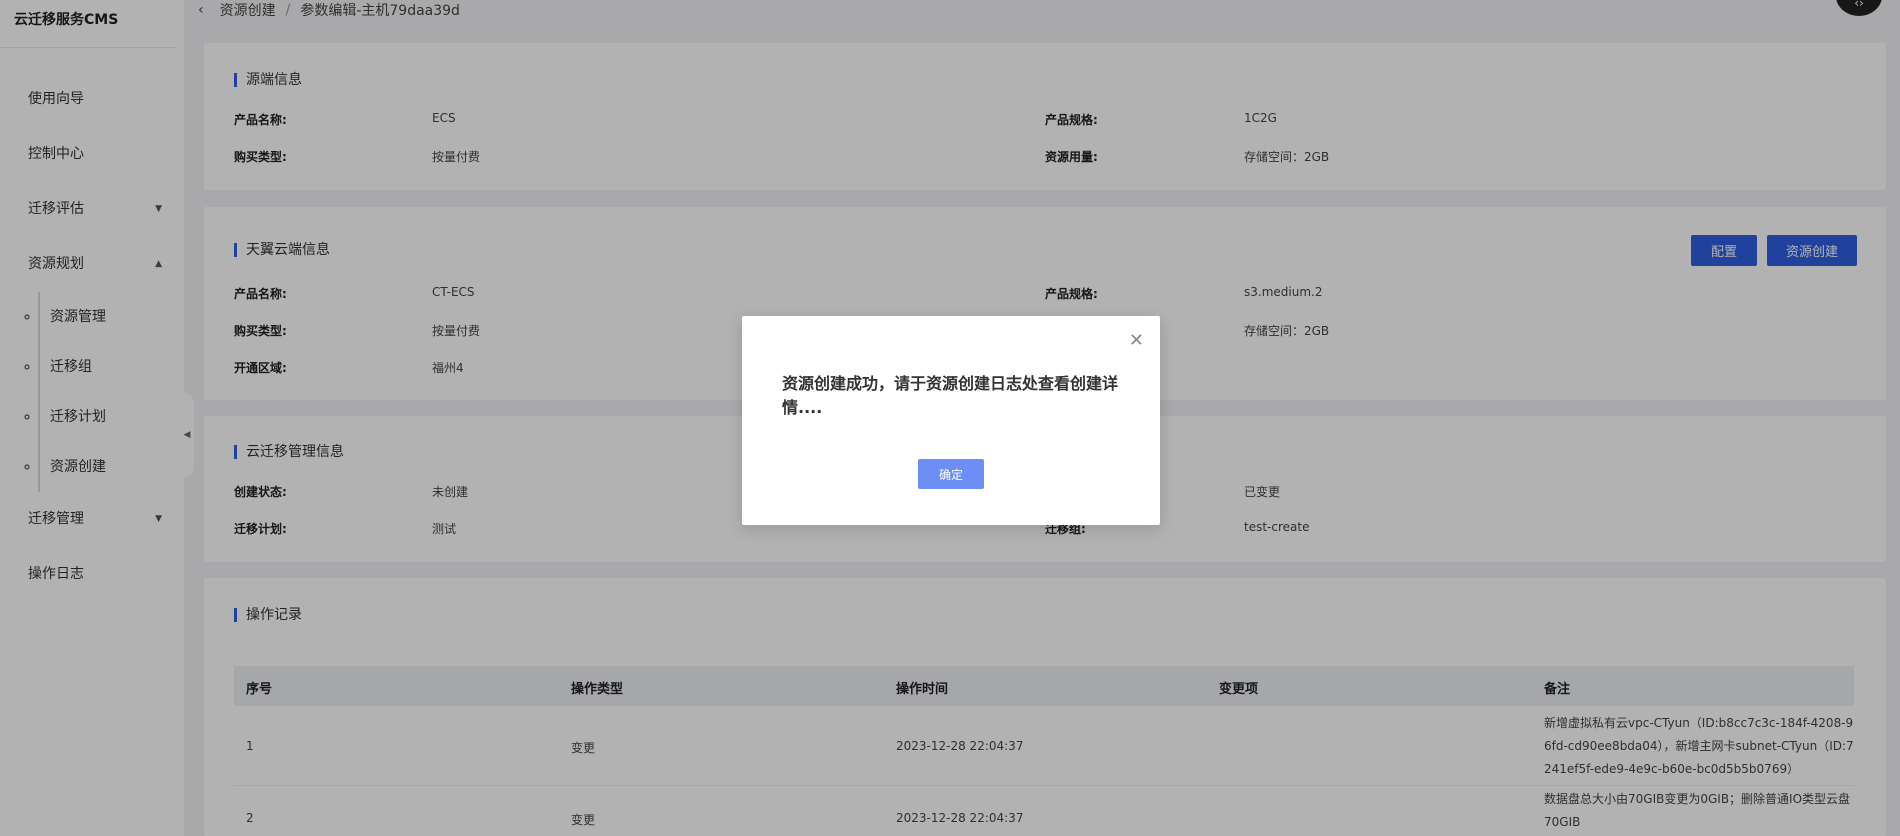  What do you see at coordinates (951, 474) in the screenshot?
I see `confirm-button: 确定` at bounding box center [951, 474].